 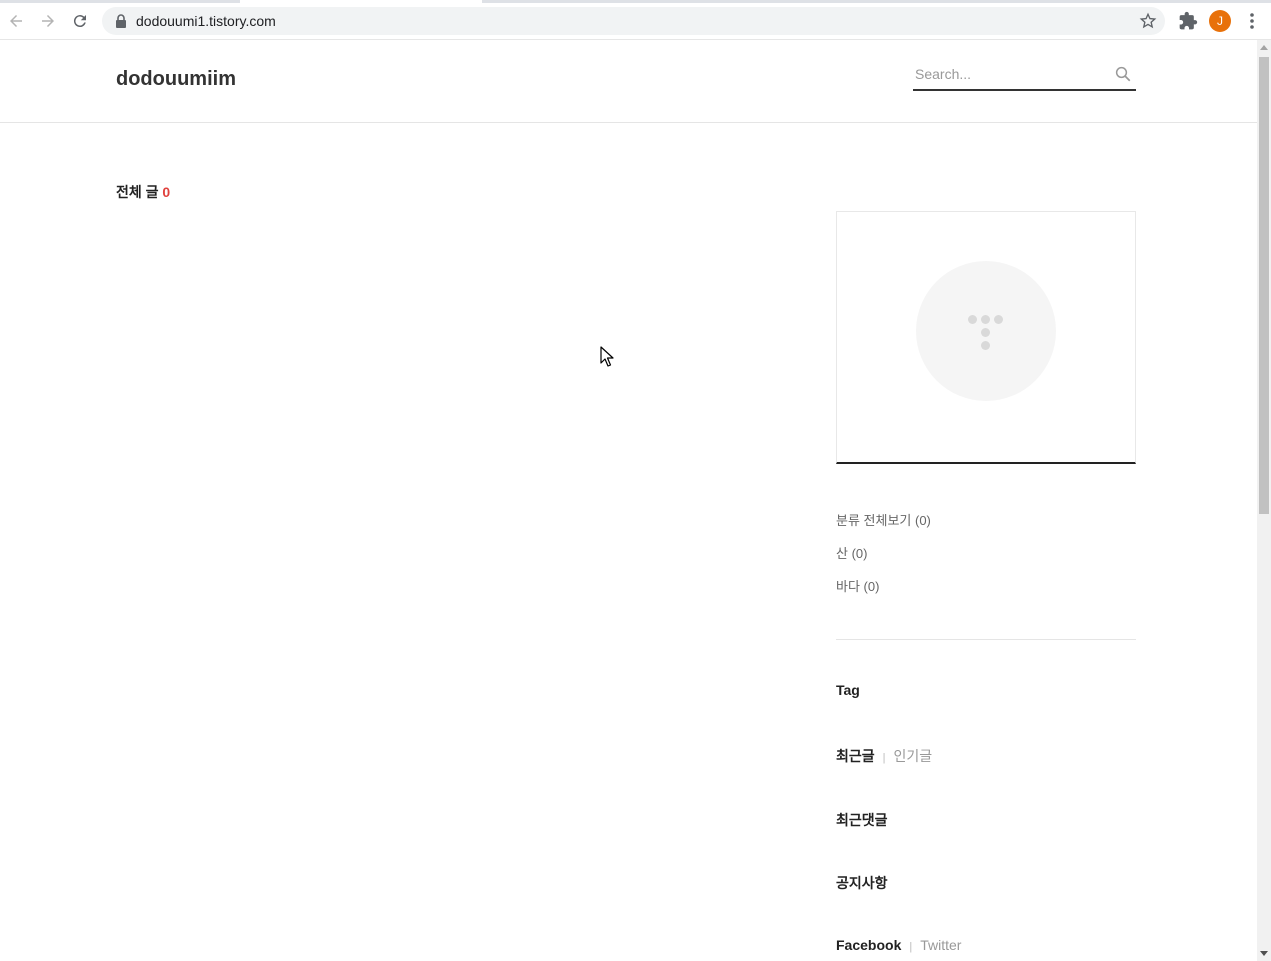 I want to click on blog-title: dodouumiim, so click(x=176, y=79).